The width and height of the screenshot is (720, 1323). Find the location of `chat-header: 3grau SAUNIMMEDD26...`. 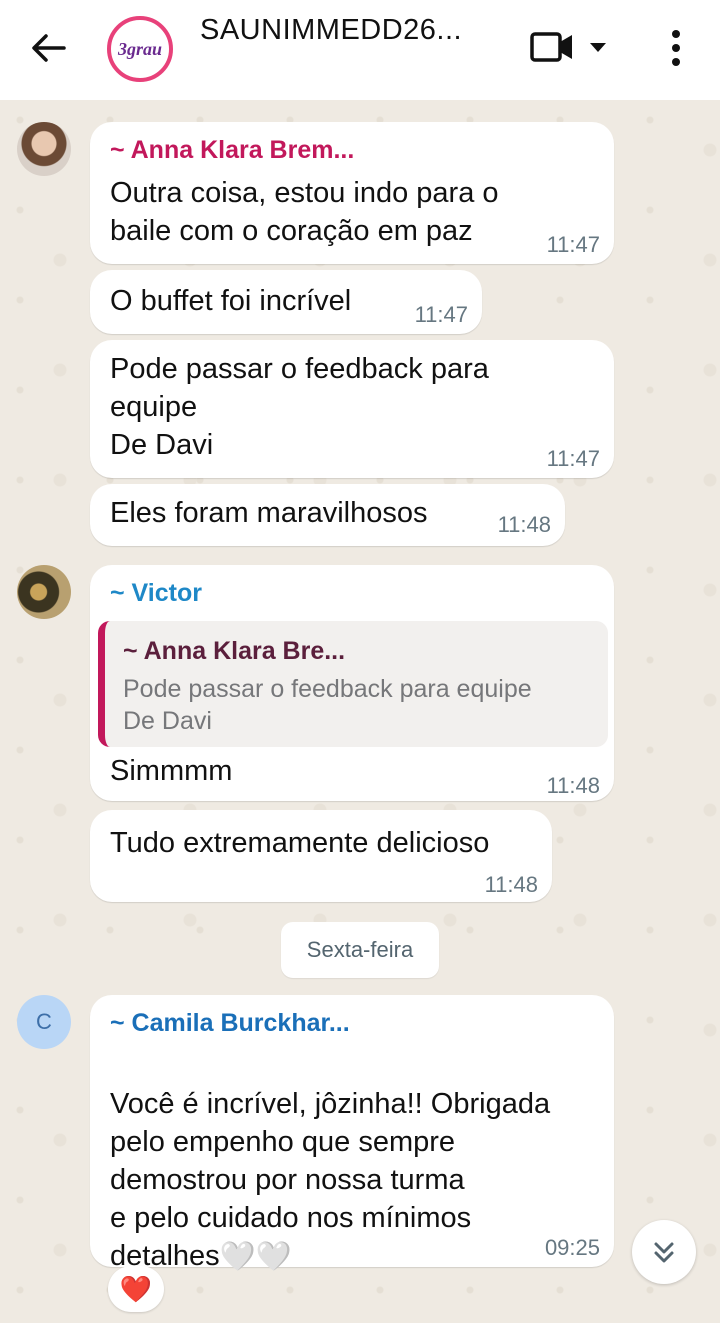

chat-header: 3grau SAUNIMMEDD26... is located at coordinates (360, 50).